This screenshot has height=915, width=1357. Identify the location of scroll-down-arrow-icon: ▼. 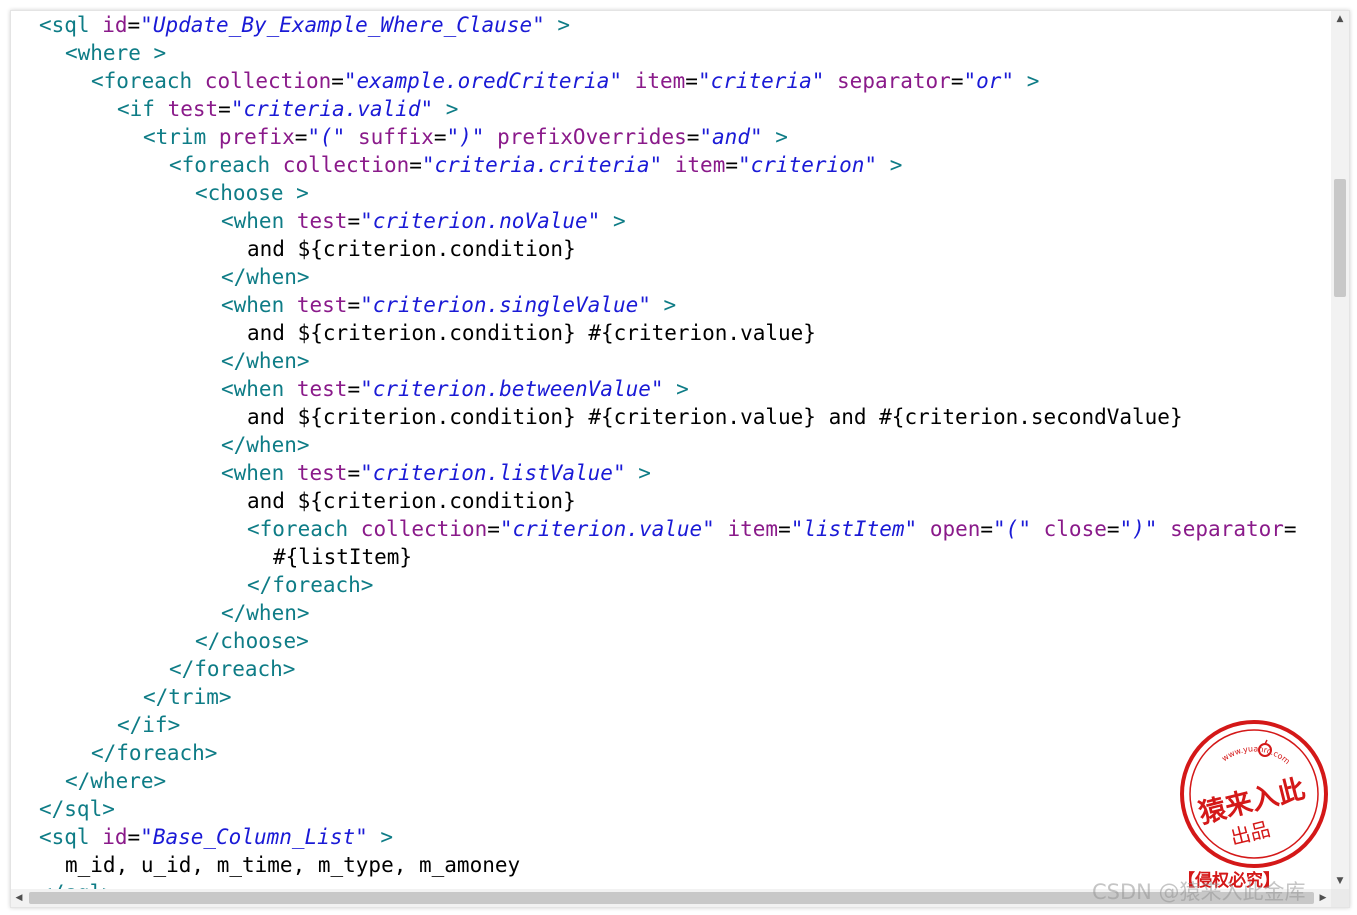
(1340, 881).